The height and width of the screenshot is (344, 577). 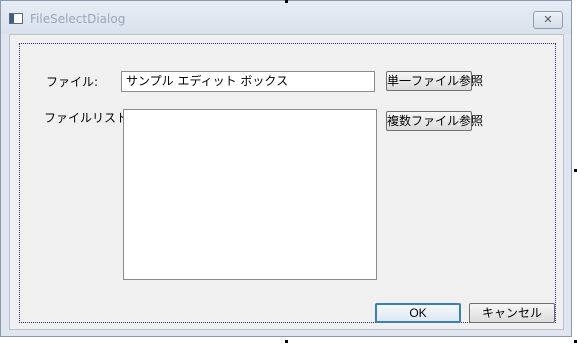 I want to click on file-list-label: ファイルリスト:, so click(x=88, y=118).